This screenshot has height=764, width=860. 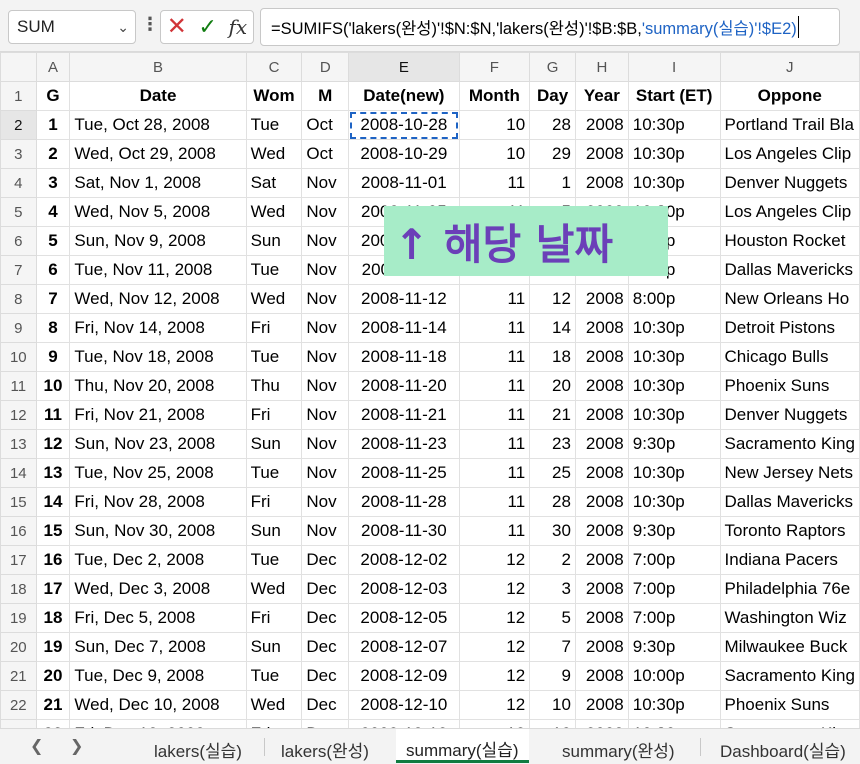 I want to click on table-cell: Sun, so click(x=274, y=241).